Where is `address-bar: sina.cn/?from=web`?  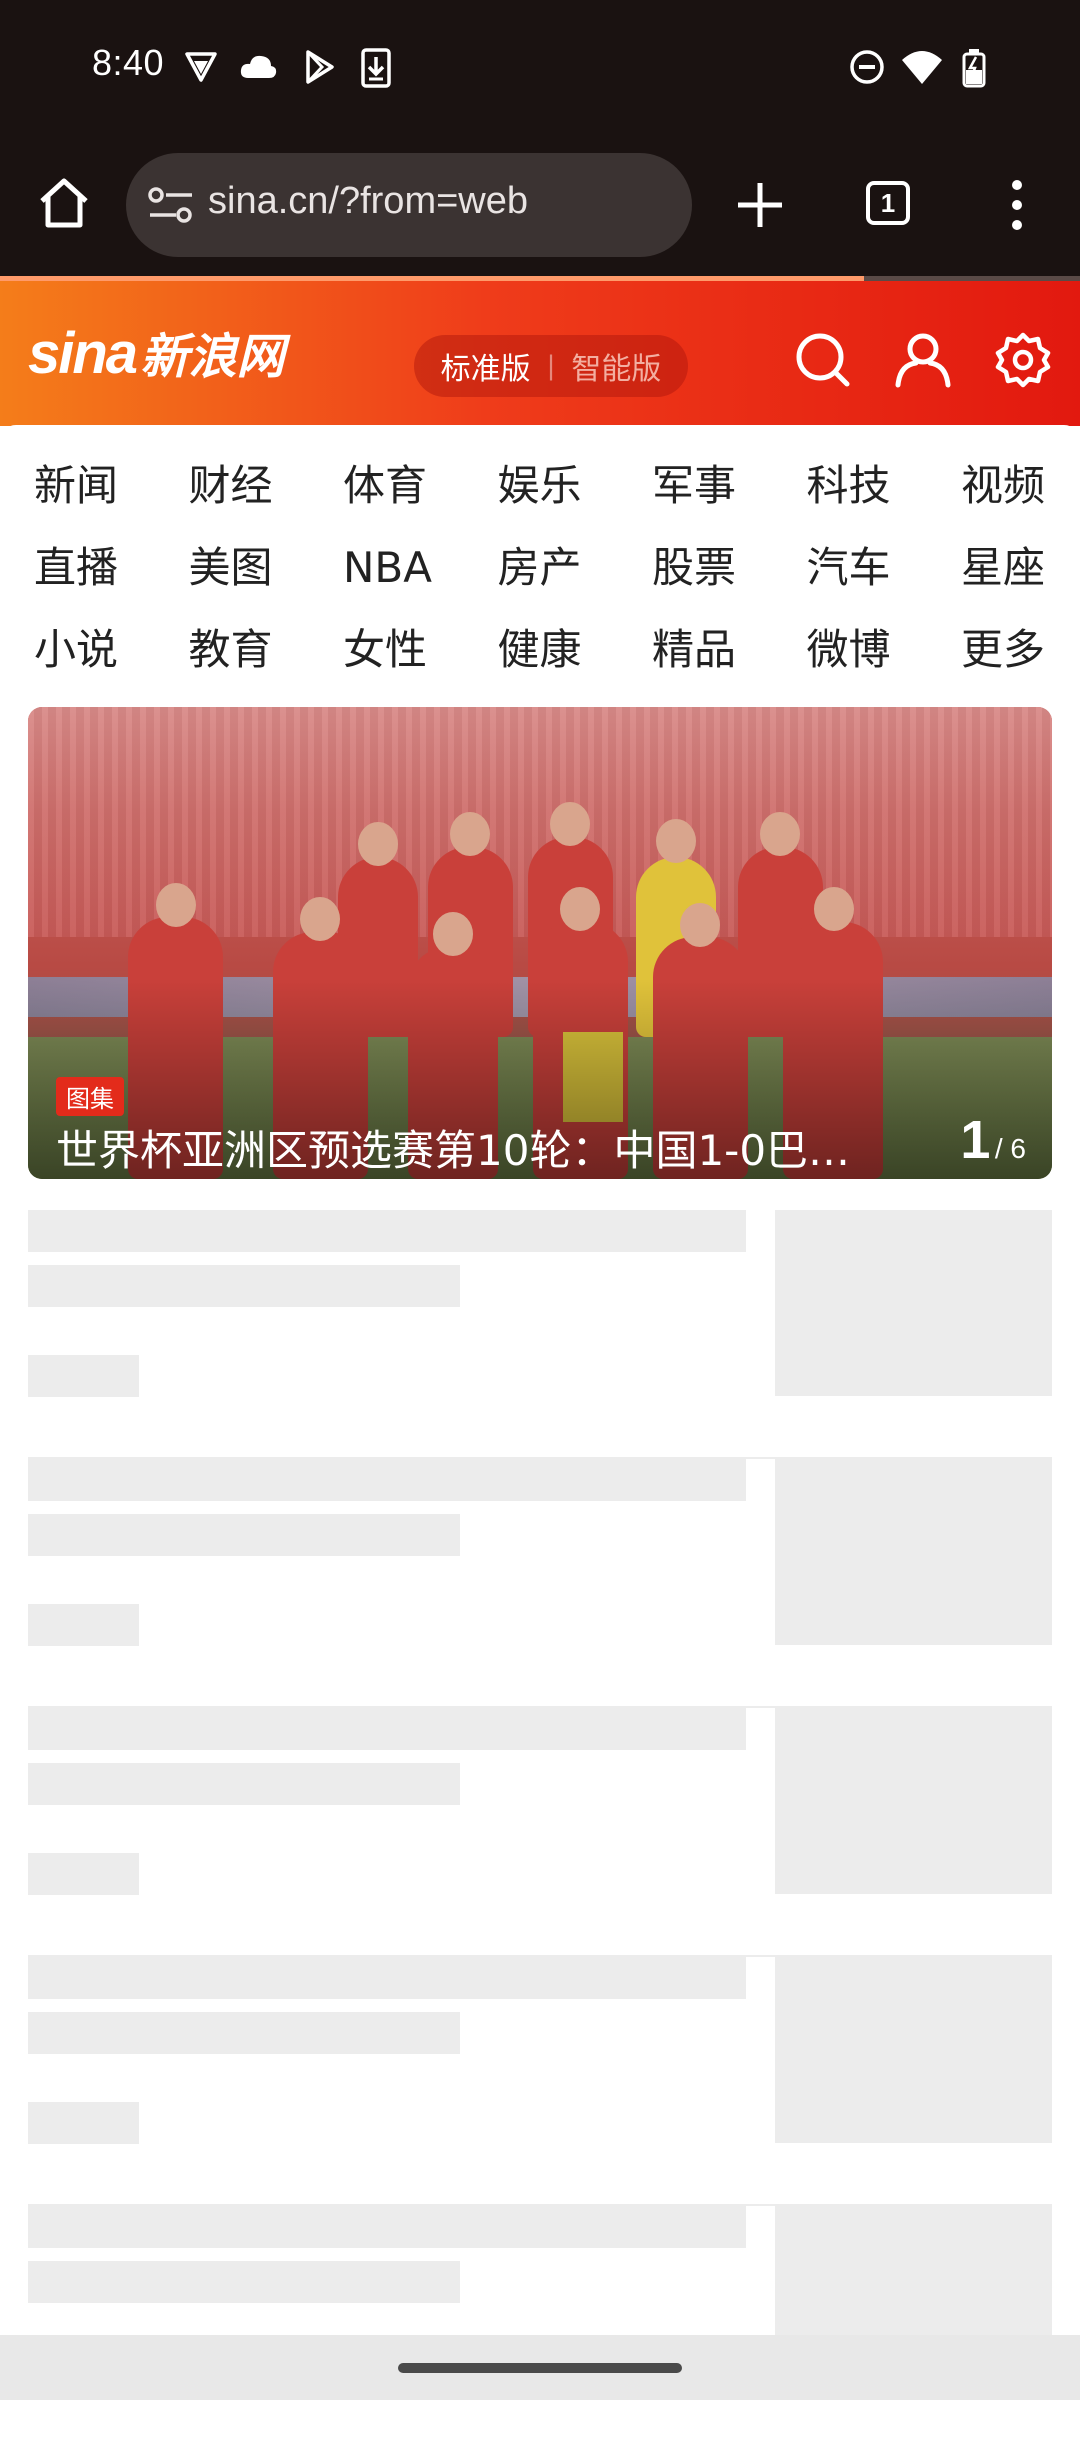
address-bar: sina.cn/?from=web is located at coordinates (409, 205).